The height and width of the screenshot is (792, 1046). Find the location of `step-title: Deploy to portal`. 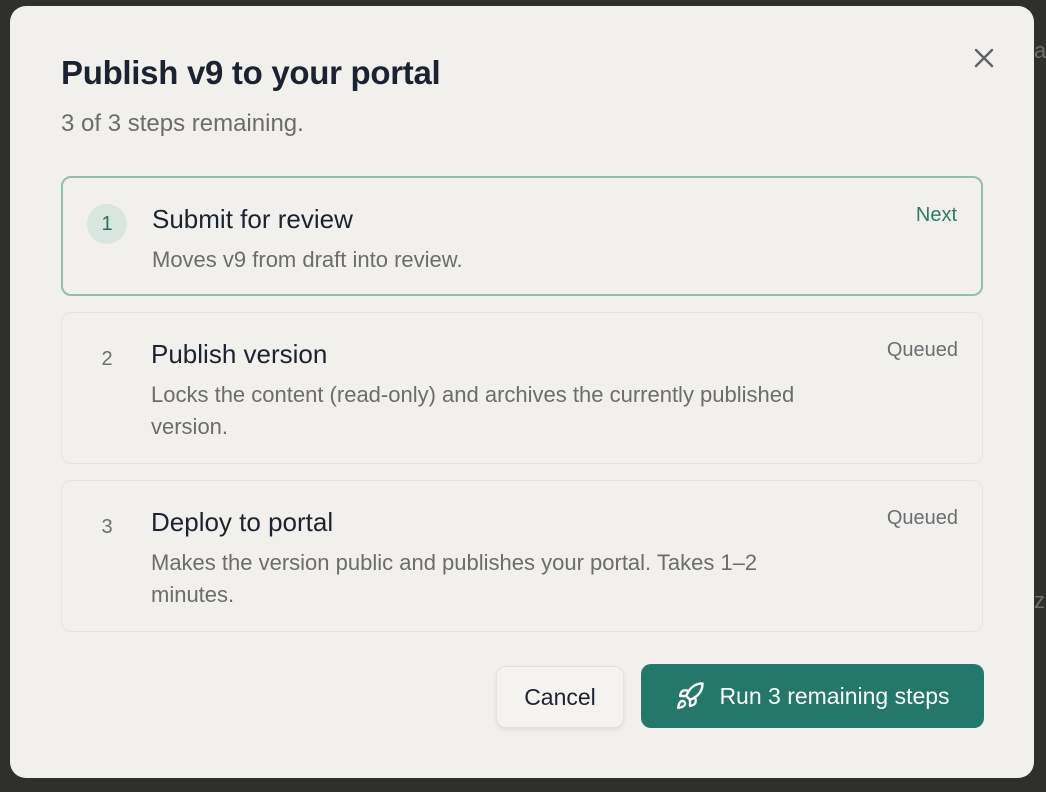

step-title: Deploy to portal is located at coordinates (242, 522).